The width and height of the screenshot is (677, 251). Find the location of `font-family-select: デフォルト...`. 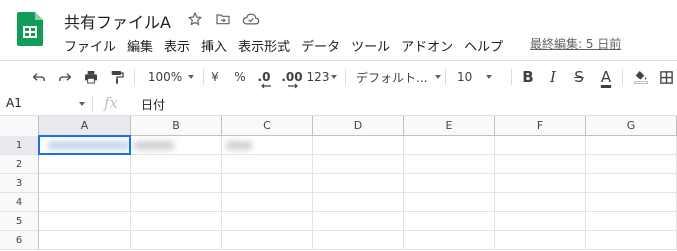

font-family-select: デフォルト... is located at coordinates (398, 77).